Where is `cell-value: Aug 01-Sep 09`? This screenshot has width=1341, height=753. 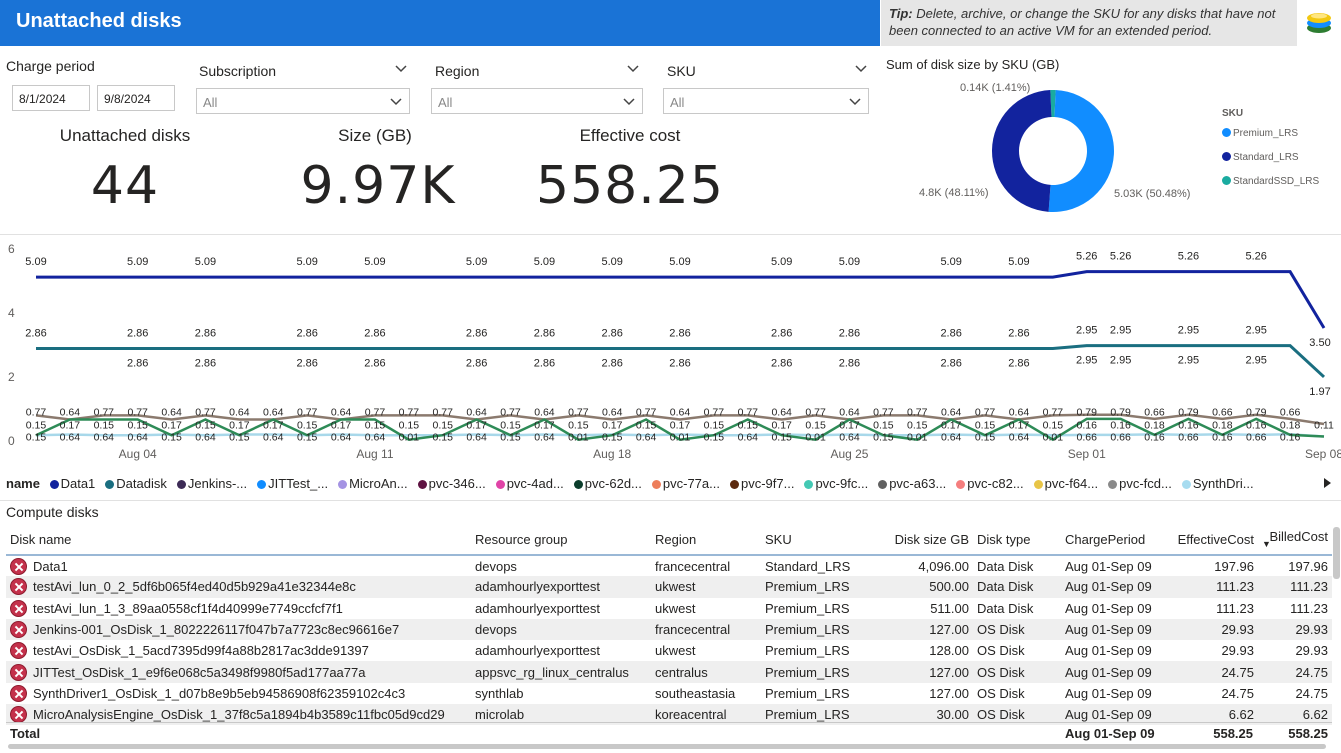 cell-value: Aug 01-Sep 09 is located at coordinates (1108, 651).